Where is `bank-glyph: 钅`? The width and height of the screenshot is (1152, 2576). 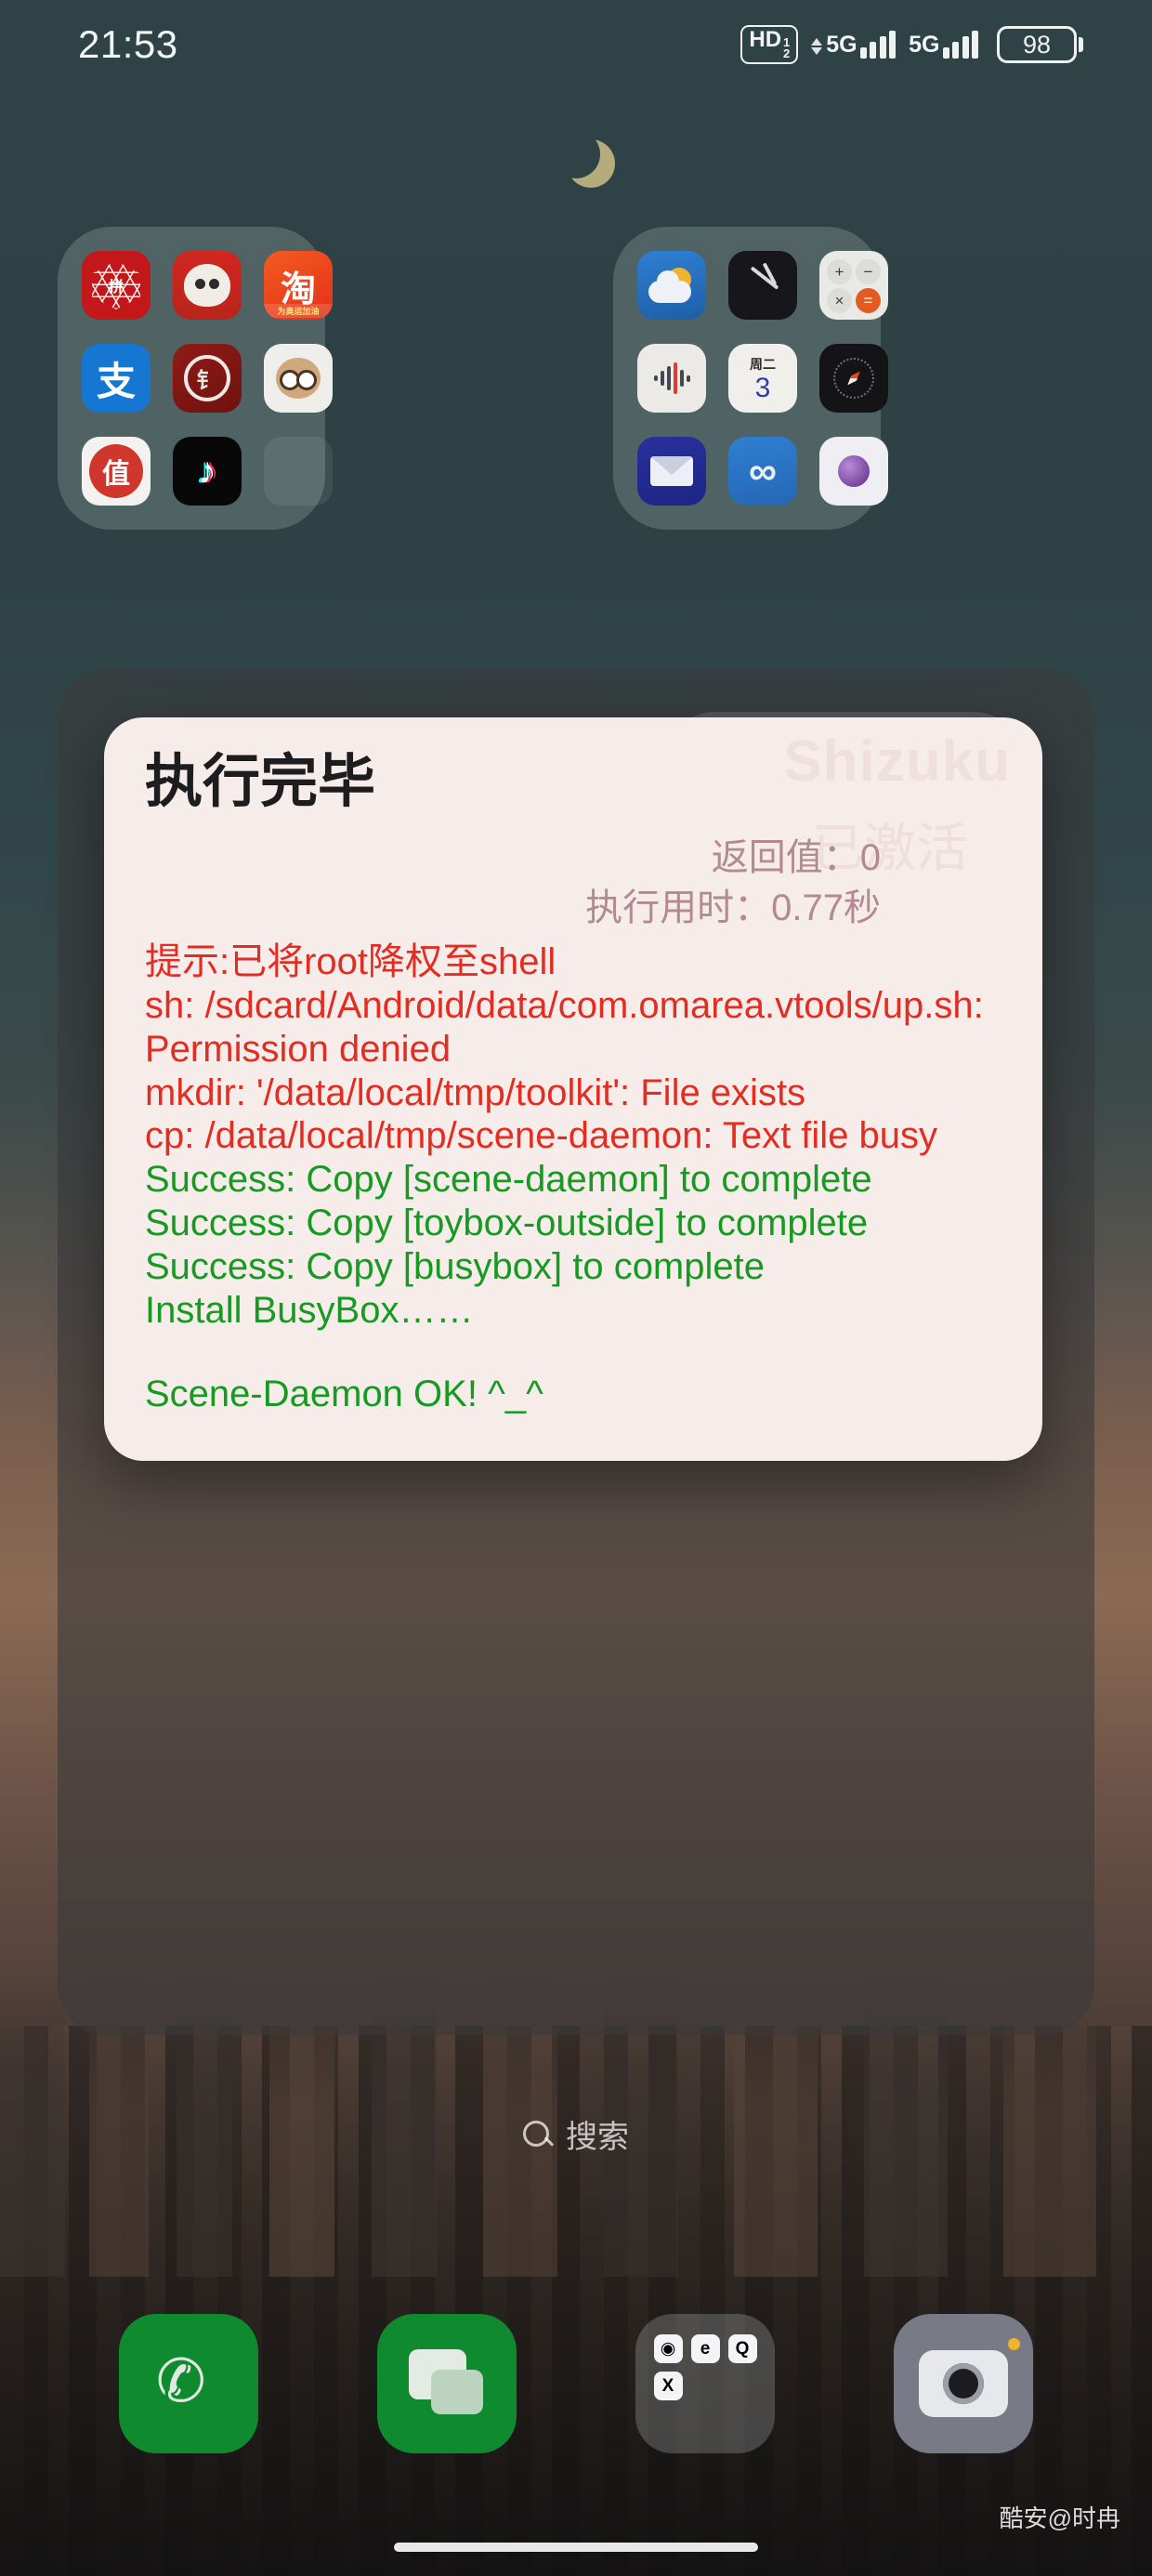
bank-glyph: 钅 is located at coordinates (207, 378).